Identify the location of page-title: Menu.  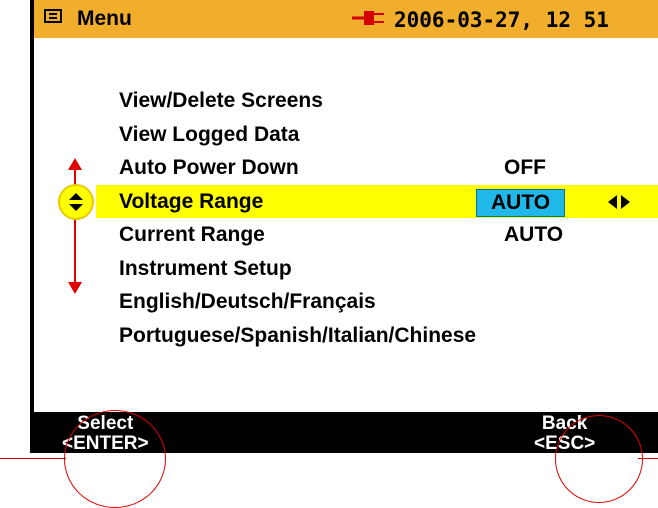
(104, 18).